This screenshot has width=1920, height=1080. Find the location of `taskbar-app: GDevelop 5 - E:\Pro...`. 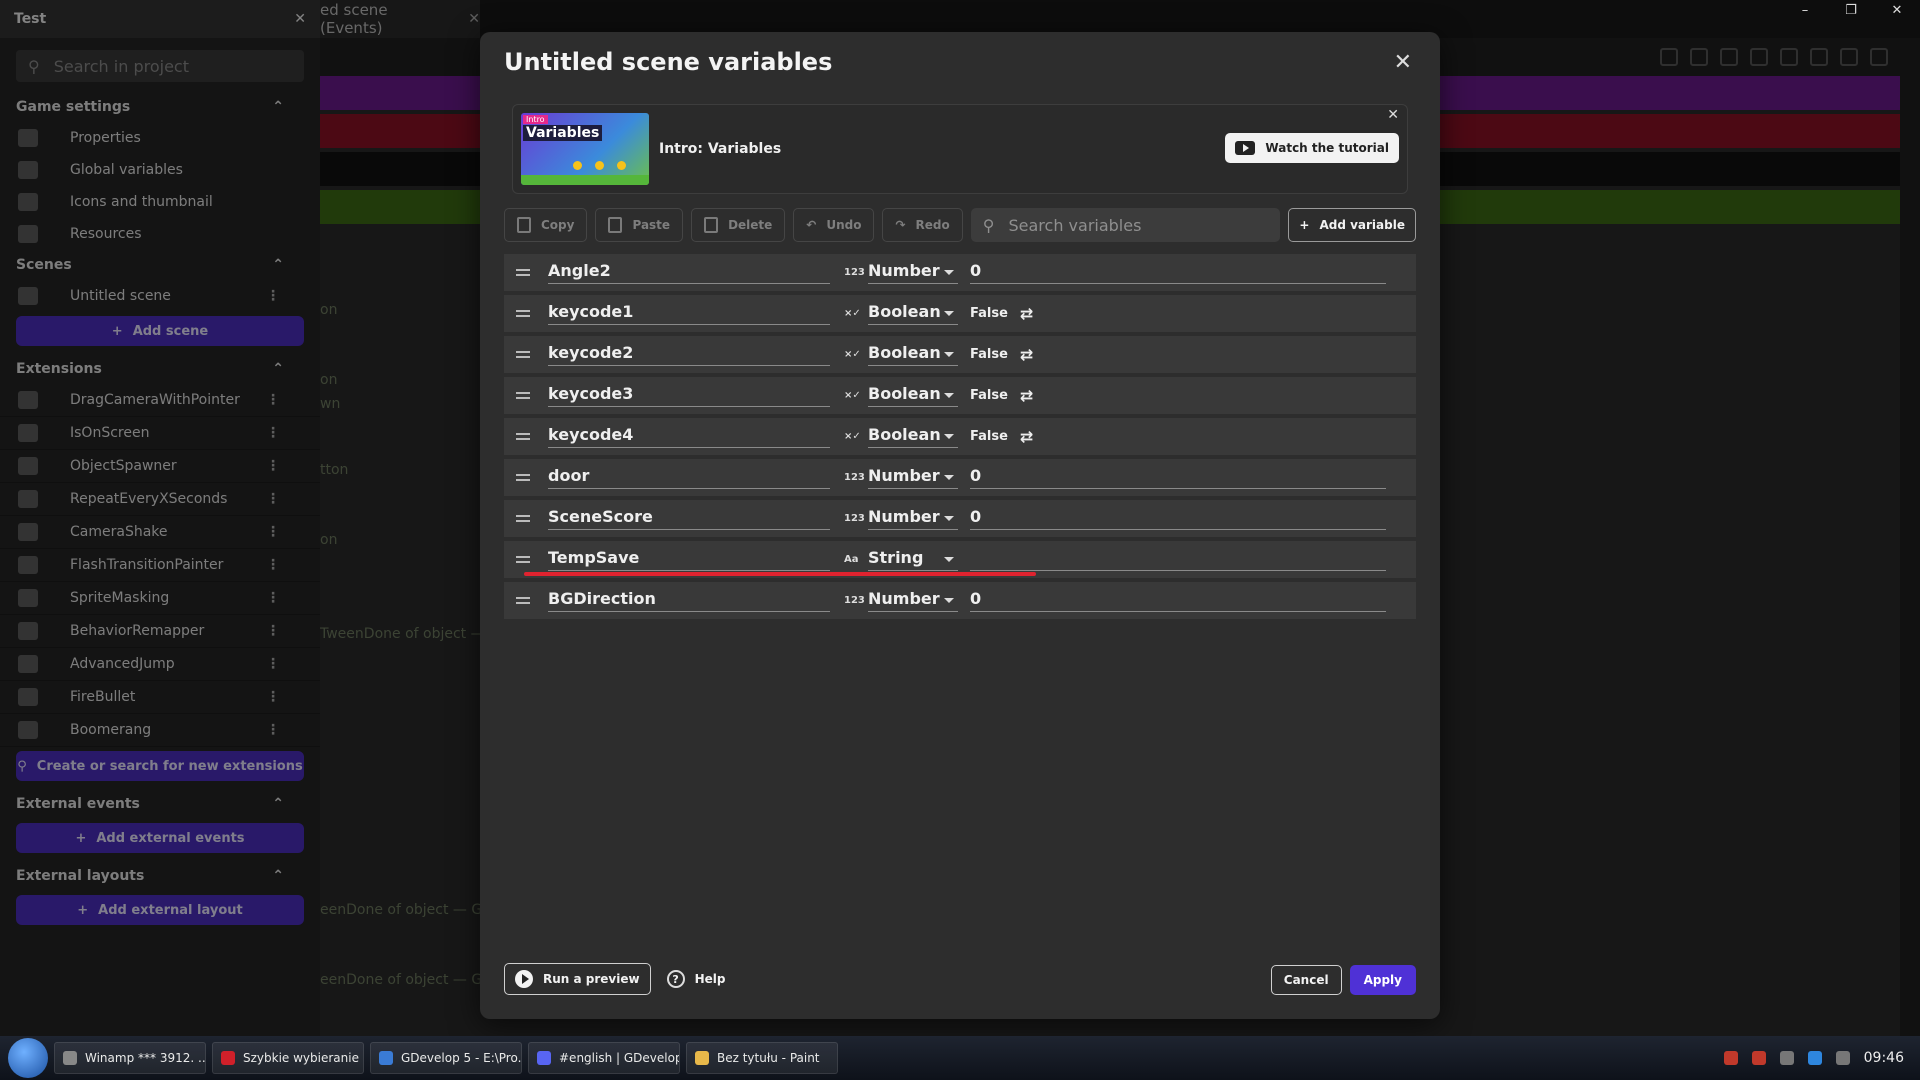

taskbar-app: GDevelop 5 - E:\Pro... is located at coordinates (446, 1058).